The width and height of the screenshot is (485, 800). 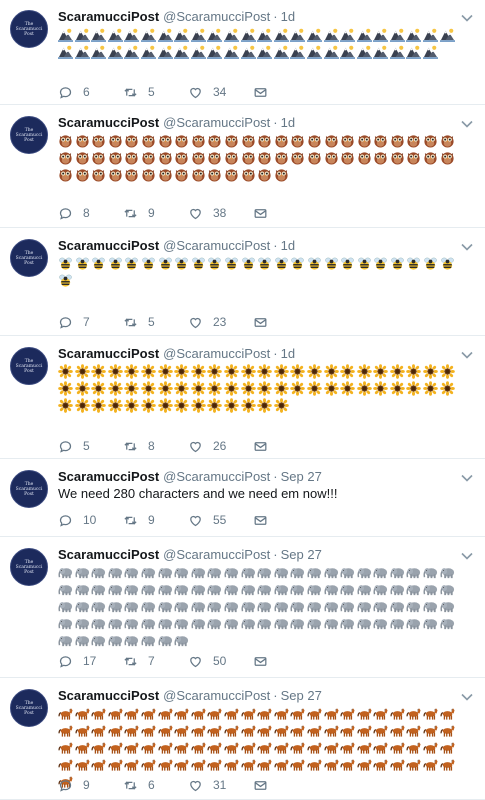 I want to click on like-button: 38, so click(x=220, y=213).